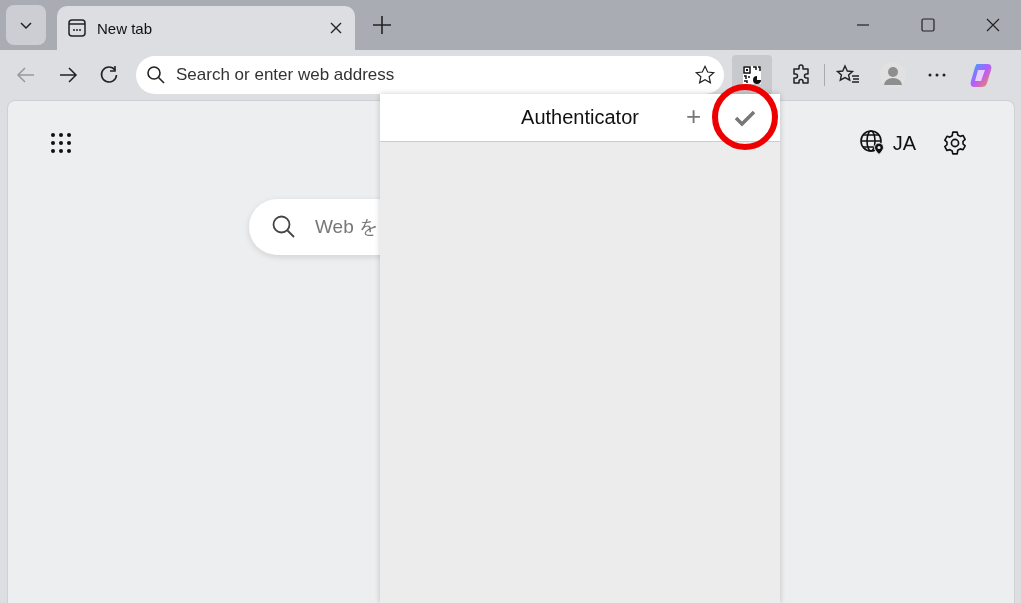 Image resolution: width=1021 pixels, height=603 pixels. I want to click on maximize-icon, so click(928, 25).